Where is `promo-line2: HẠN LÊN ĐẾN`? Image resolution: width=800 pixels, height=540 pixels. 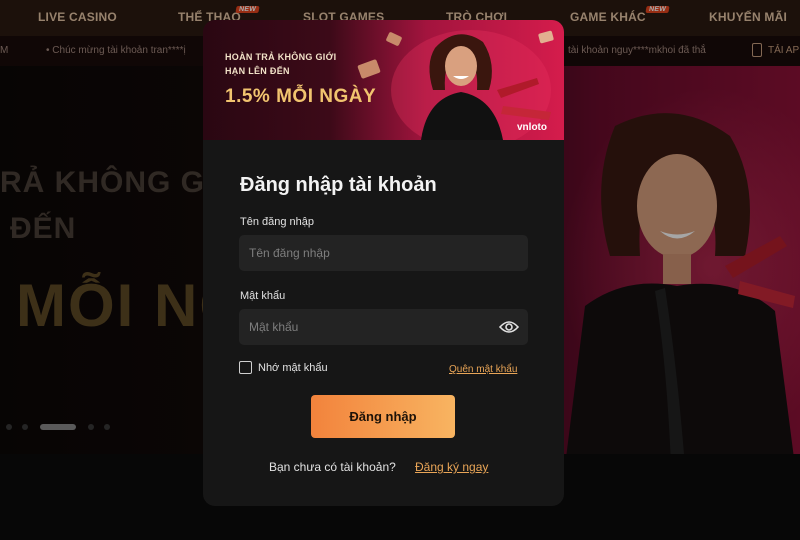 promo-line2: HẠN LÊN ĐẾN is located at coordinates (257, 71).